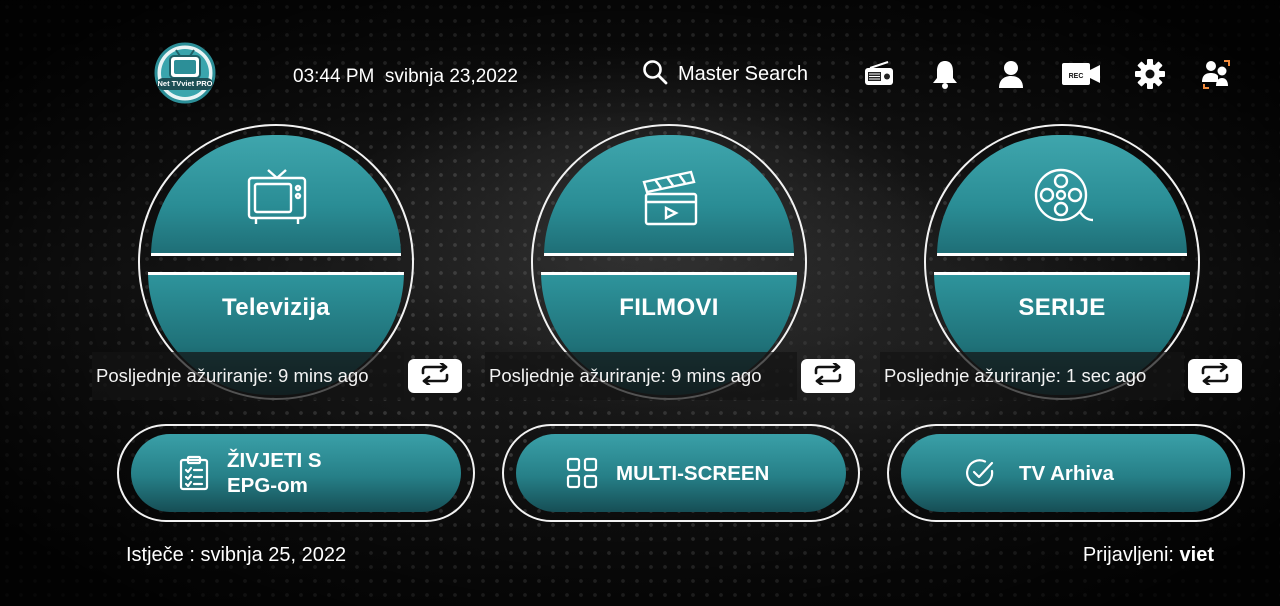  What do you see at coordinates (1196, 555) in the screenshot?
I see `username: viet` at bounding box center [1196, 555].